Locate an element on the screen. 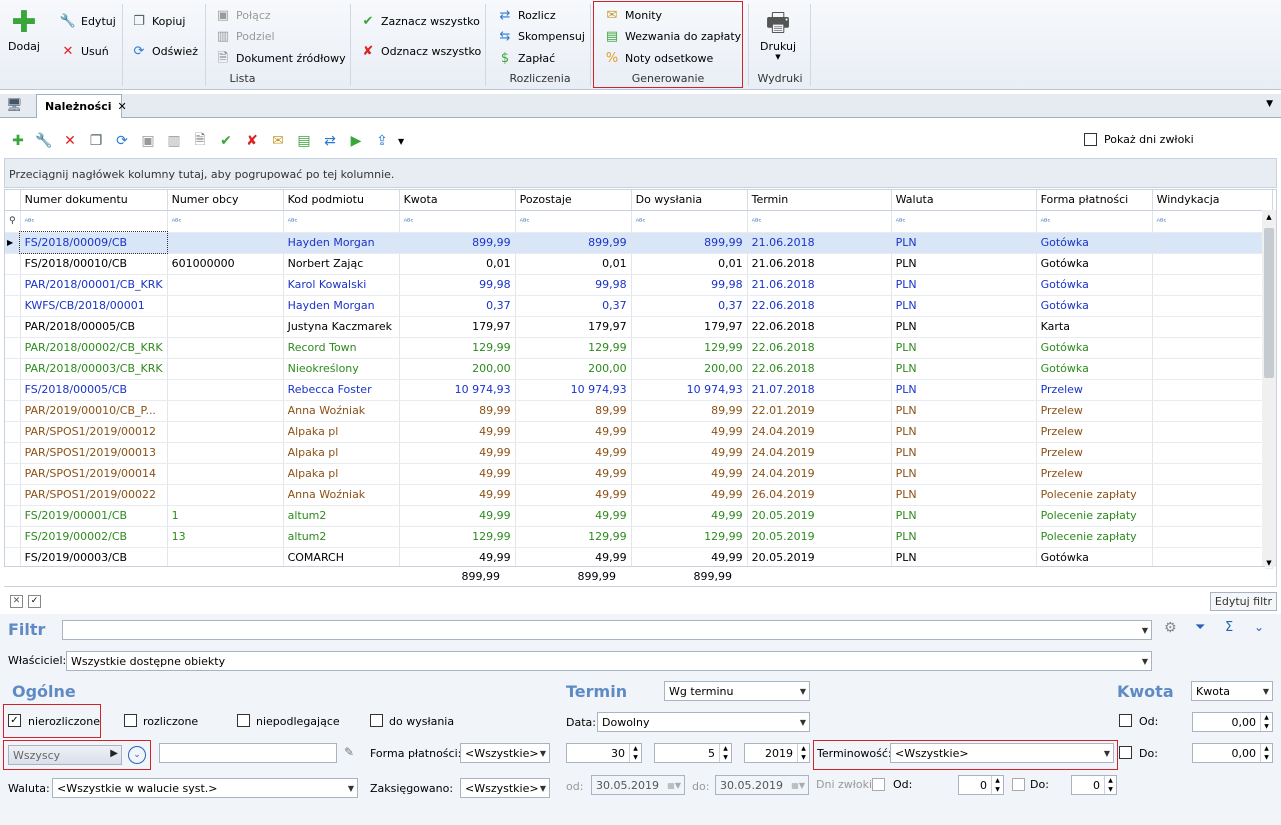 The width and height of the screenshot is (1281, 825). table-cell: 0,37 is located at coordinates (689, 306).